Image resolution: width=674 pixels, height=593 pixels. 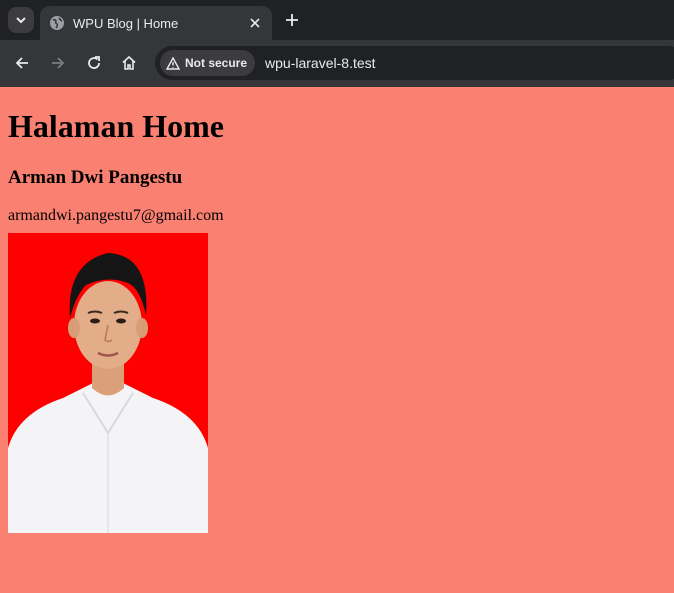 I want to click on arrow-left-icon, so click(x=21, y=63).